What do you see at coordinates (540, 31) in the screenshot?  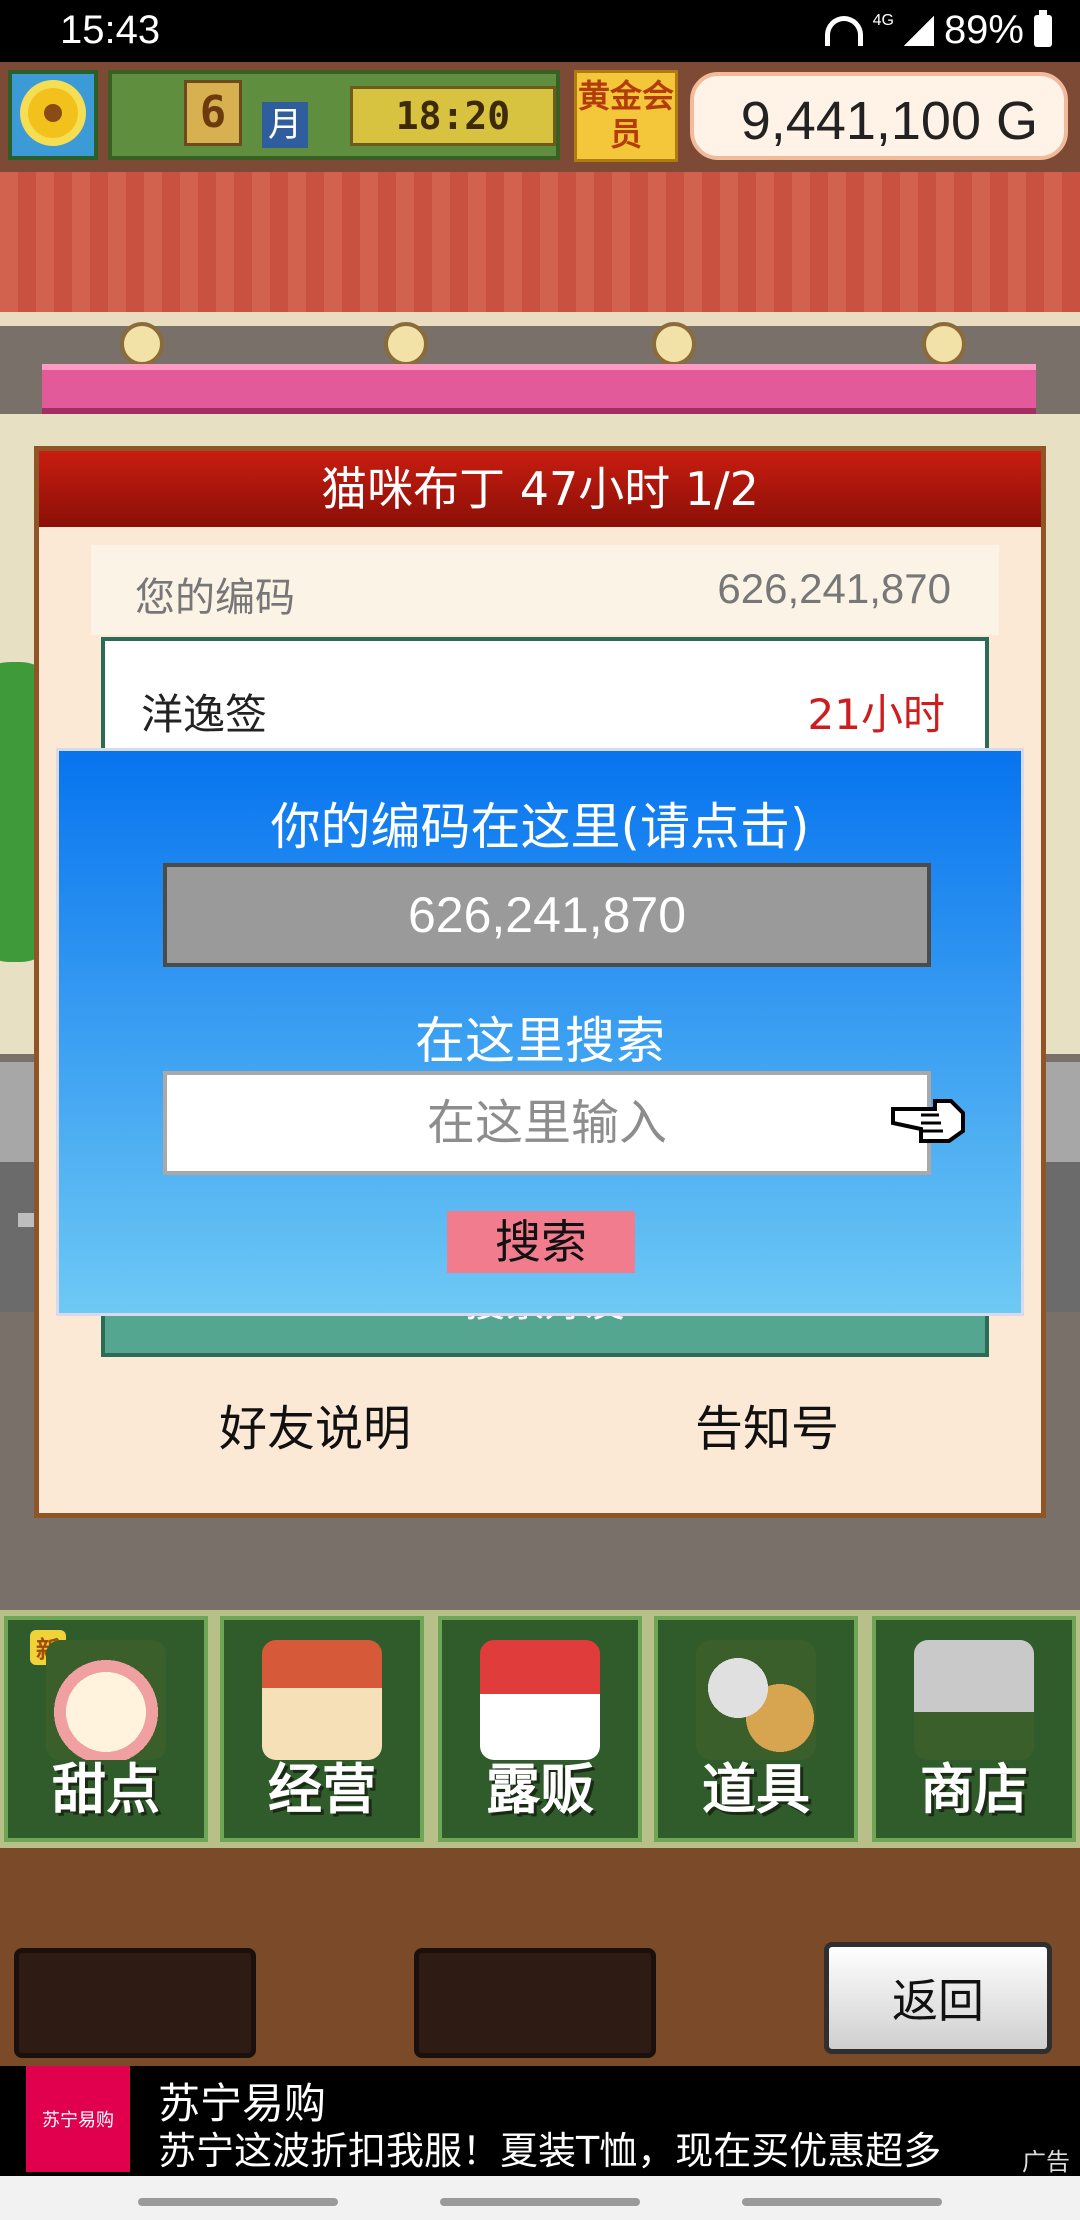 I see `status-bar: 15:43 4G 89%` at bounding box center [540, 31].